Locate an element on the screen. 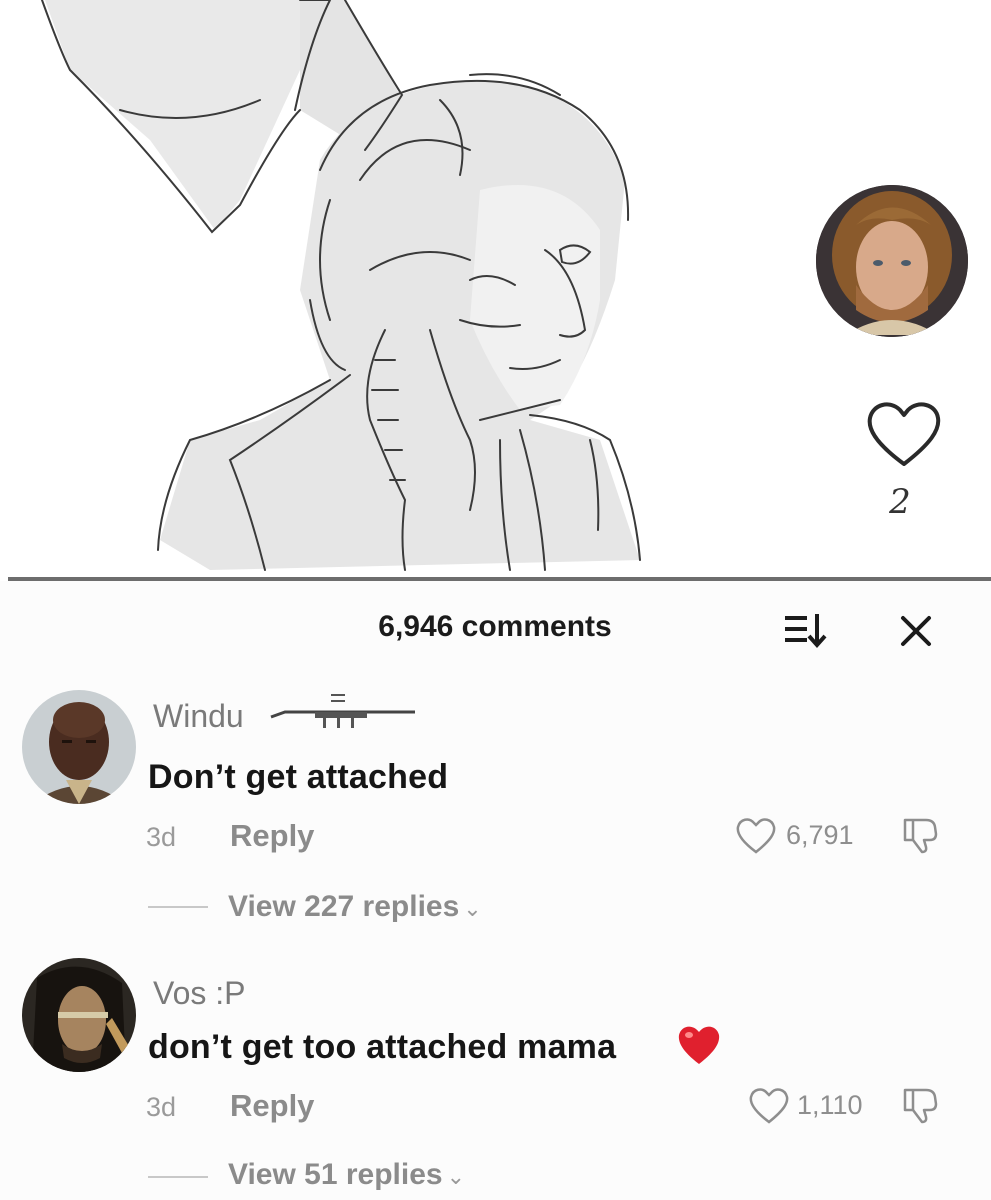 This screenshot has height=1200, width=991. comments-count-title: 6,946 comments is located at coordinates (495, 626).